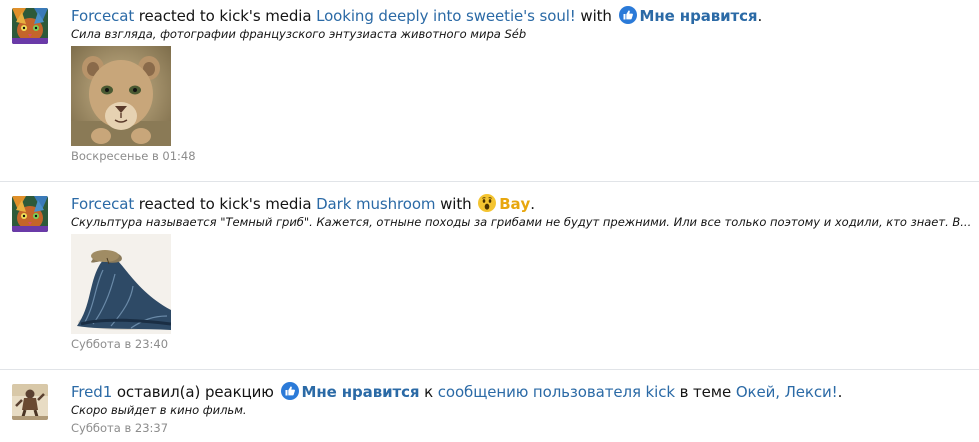  Describe the element at coordinates (556, 392) in the screenshot. I see `post-link: сообщению пользователя kick` at that location.